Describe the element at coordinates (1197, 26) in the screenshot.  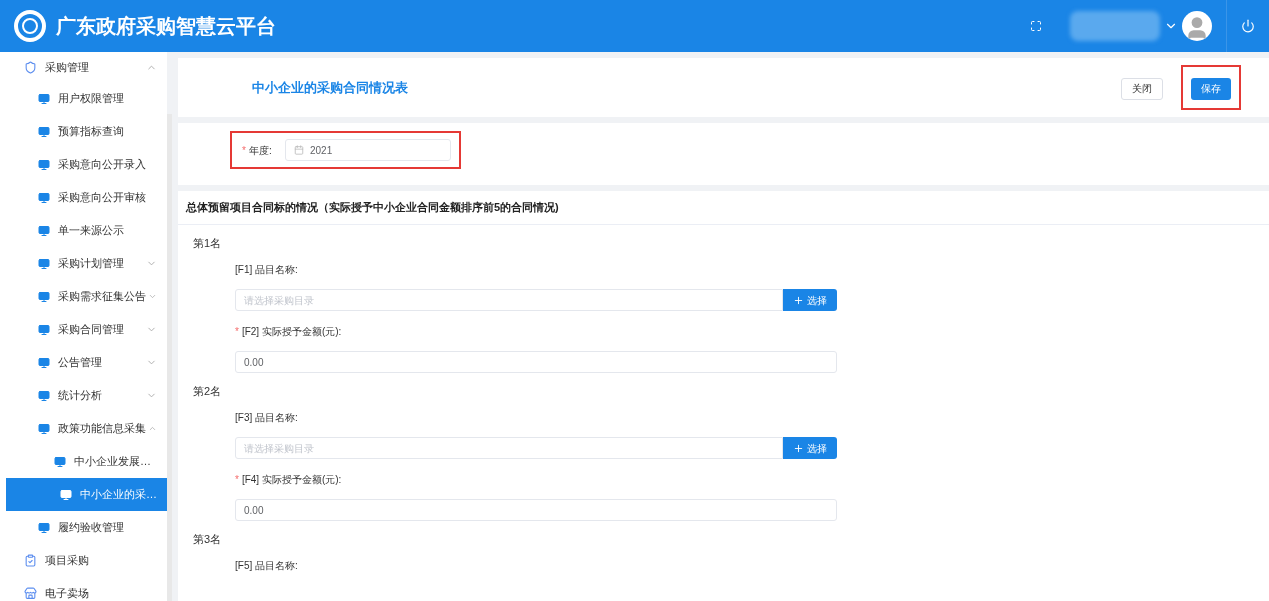
I see `avatar` at that location.